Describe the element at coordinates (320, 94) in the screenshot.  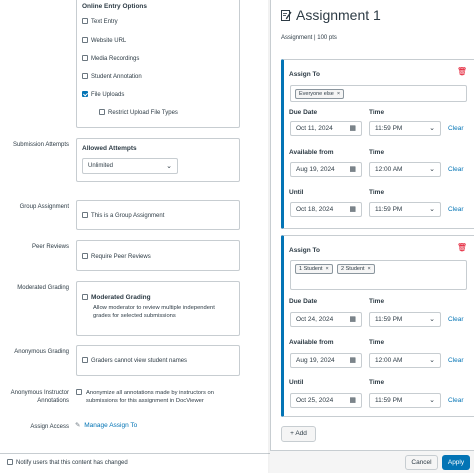
I see `assignee-tag: Everyone else ×` at that location.